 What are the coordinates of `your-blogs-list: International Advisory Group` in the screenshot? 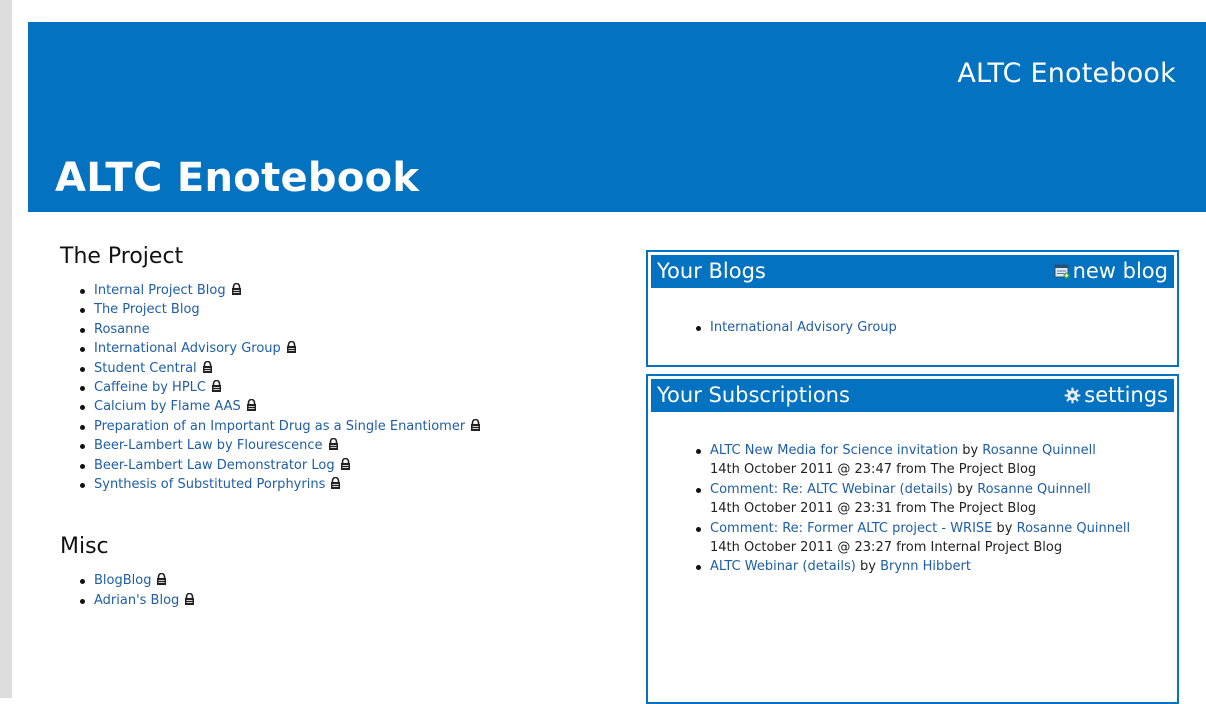 It's located at (912, 327).